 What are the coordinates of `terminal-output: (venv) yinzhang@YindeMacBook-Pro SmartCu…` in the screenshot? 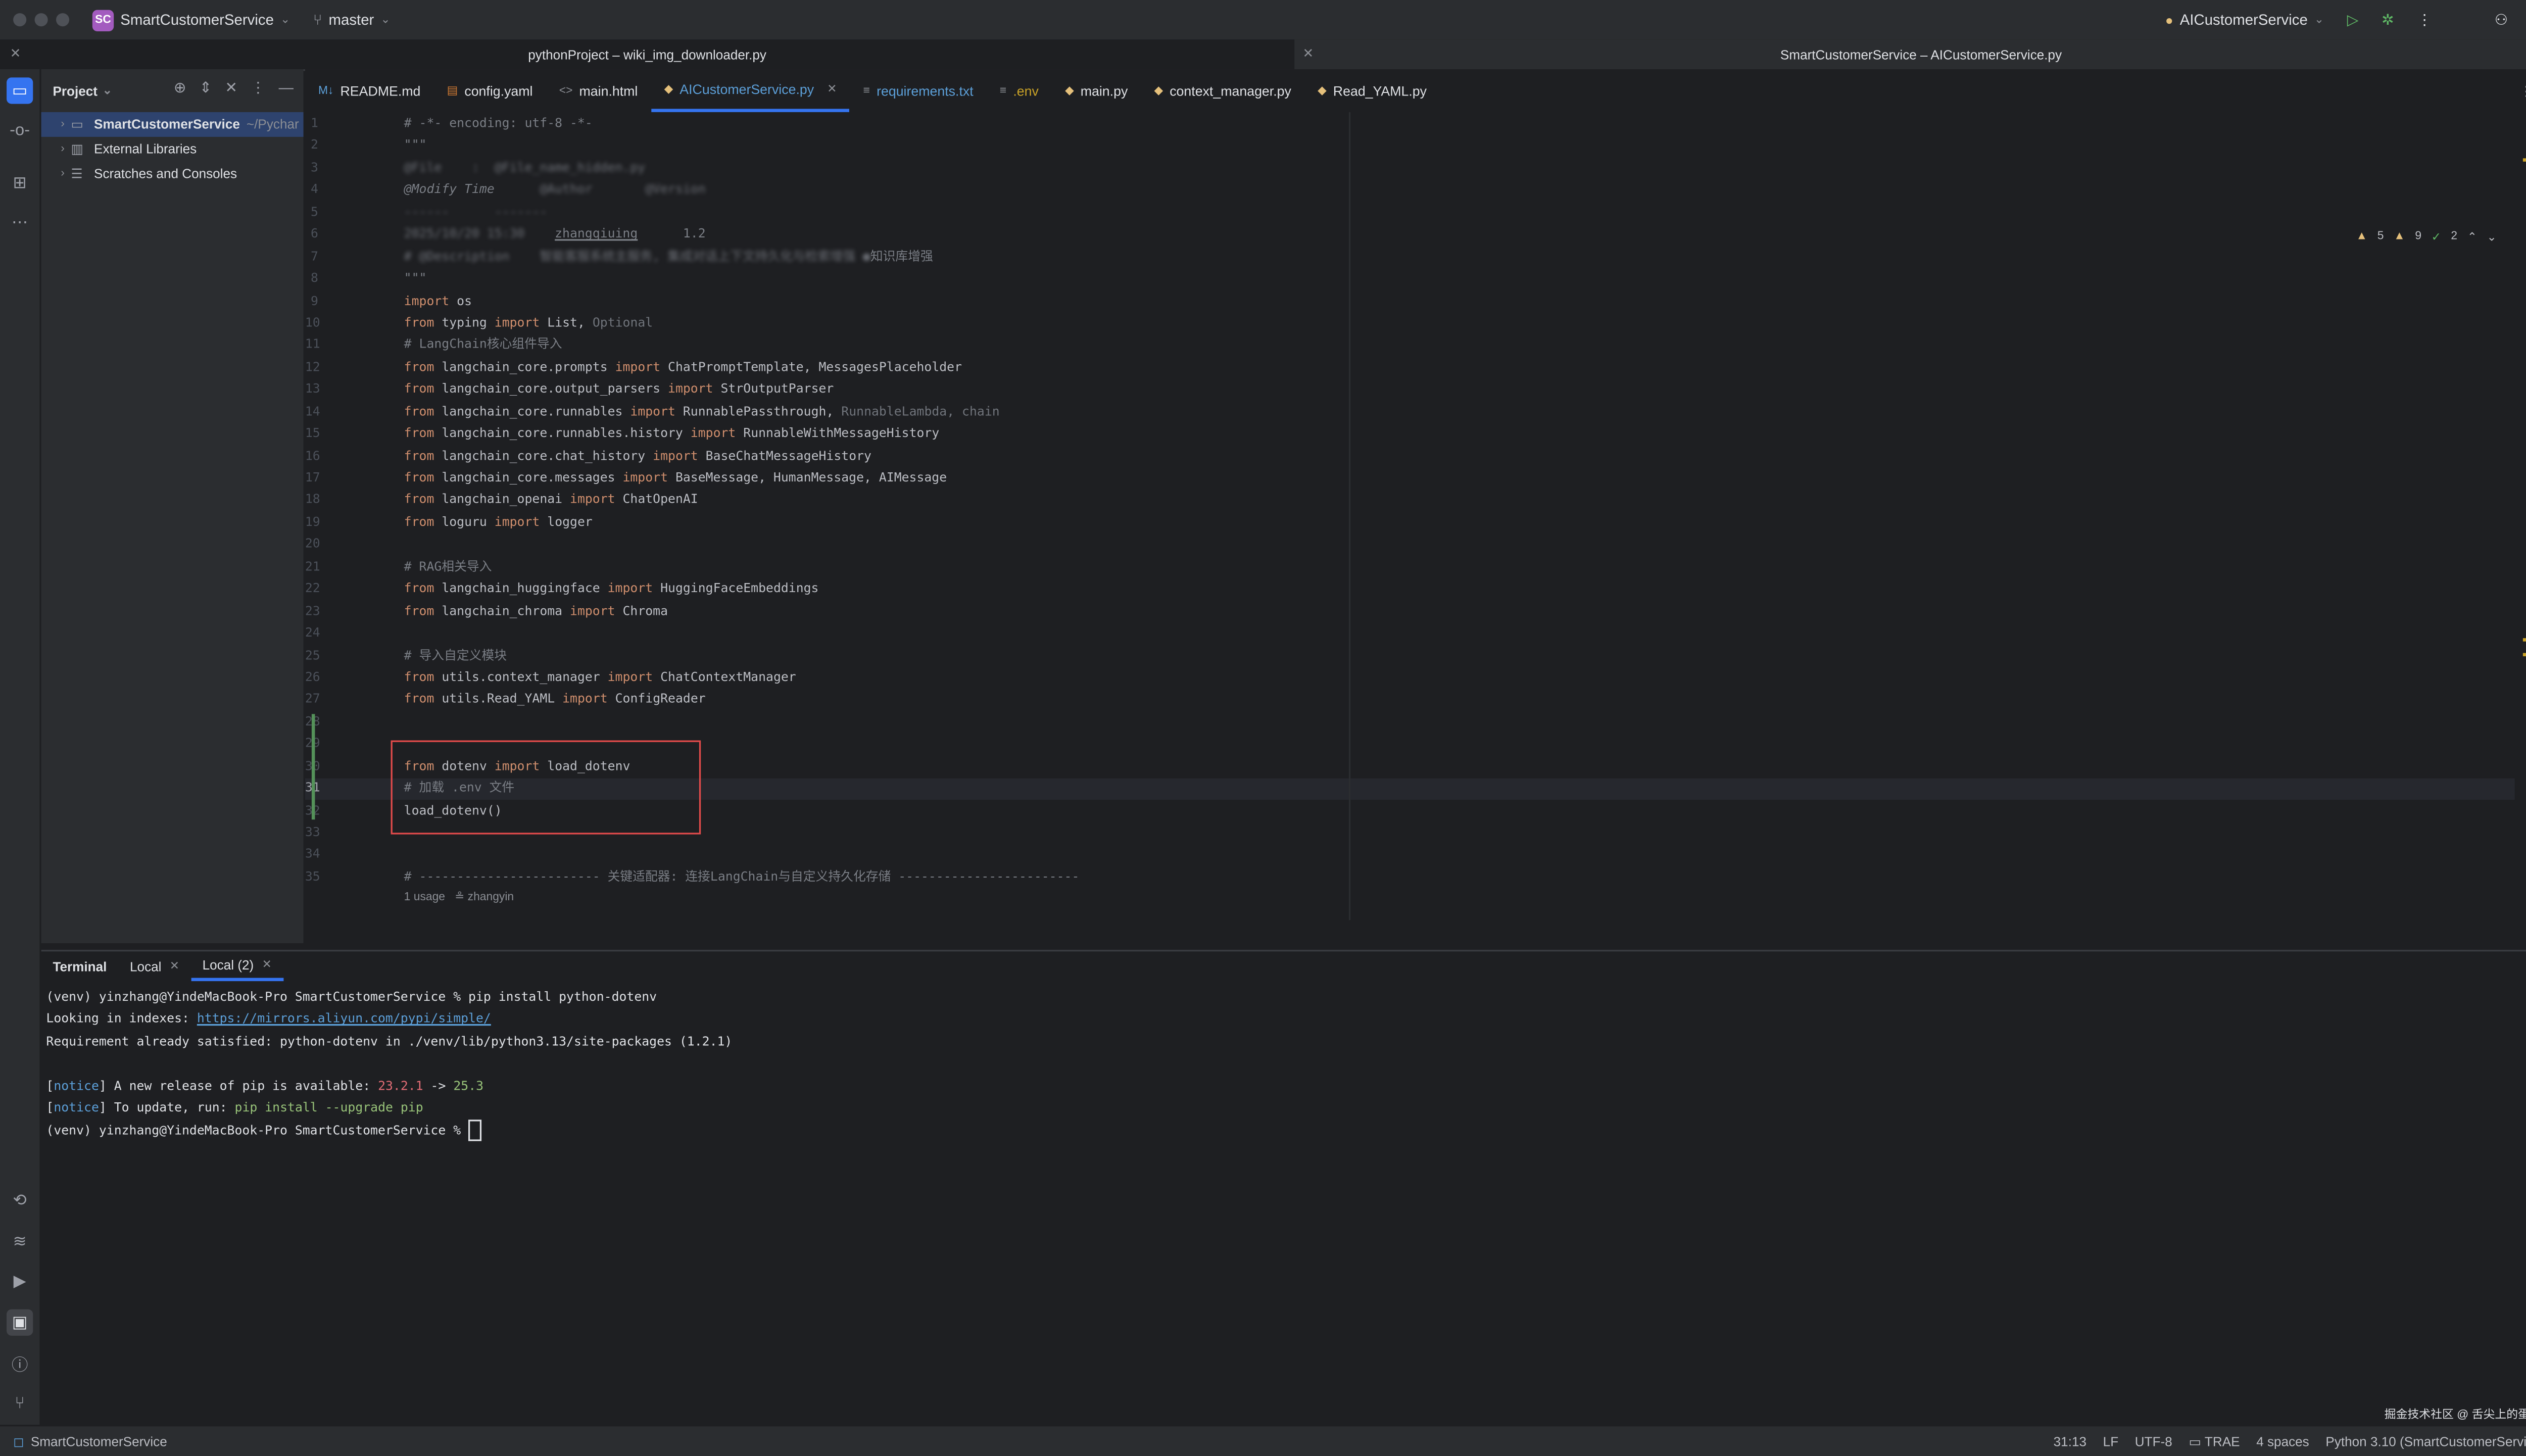 It's located at (1283, 1063).